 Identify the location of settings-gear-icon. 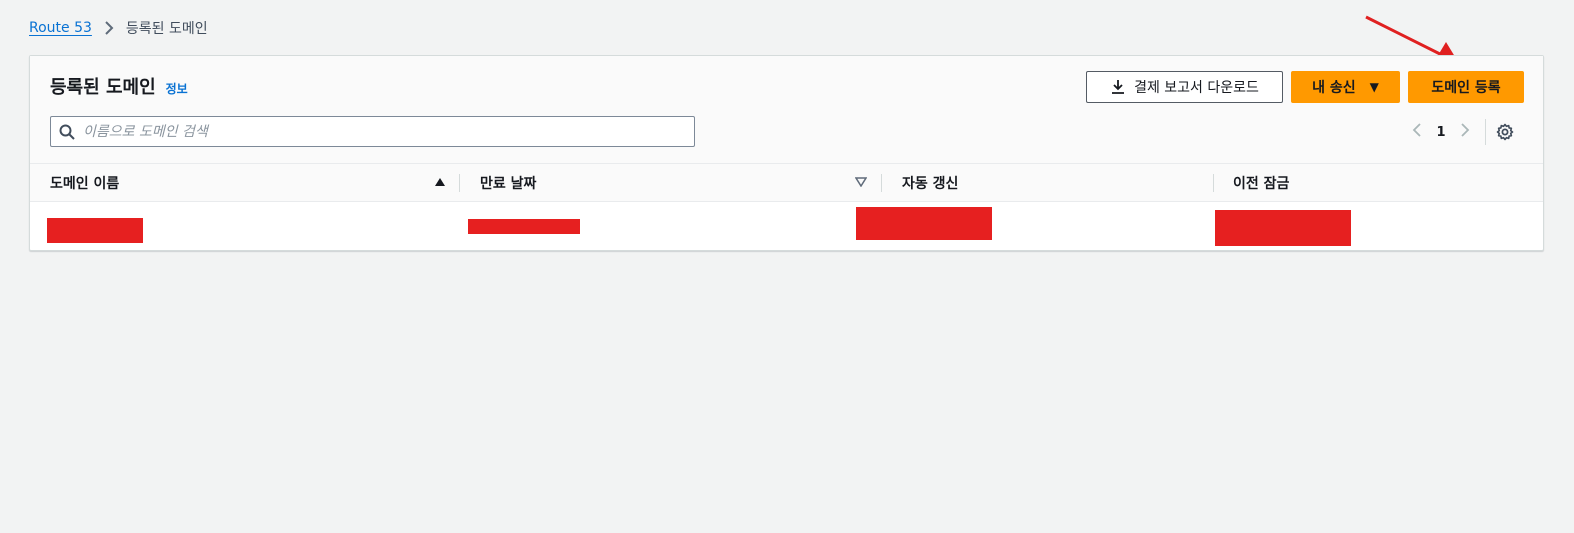
(1505, 132).